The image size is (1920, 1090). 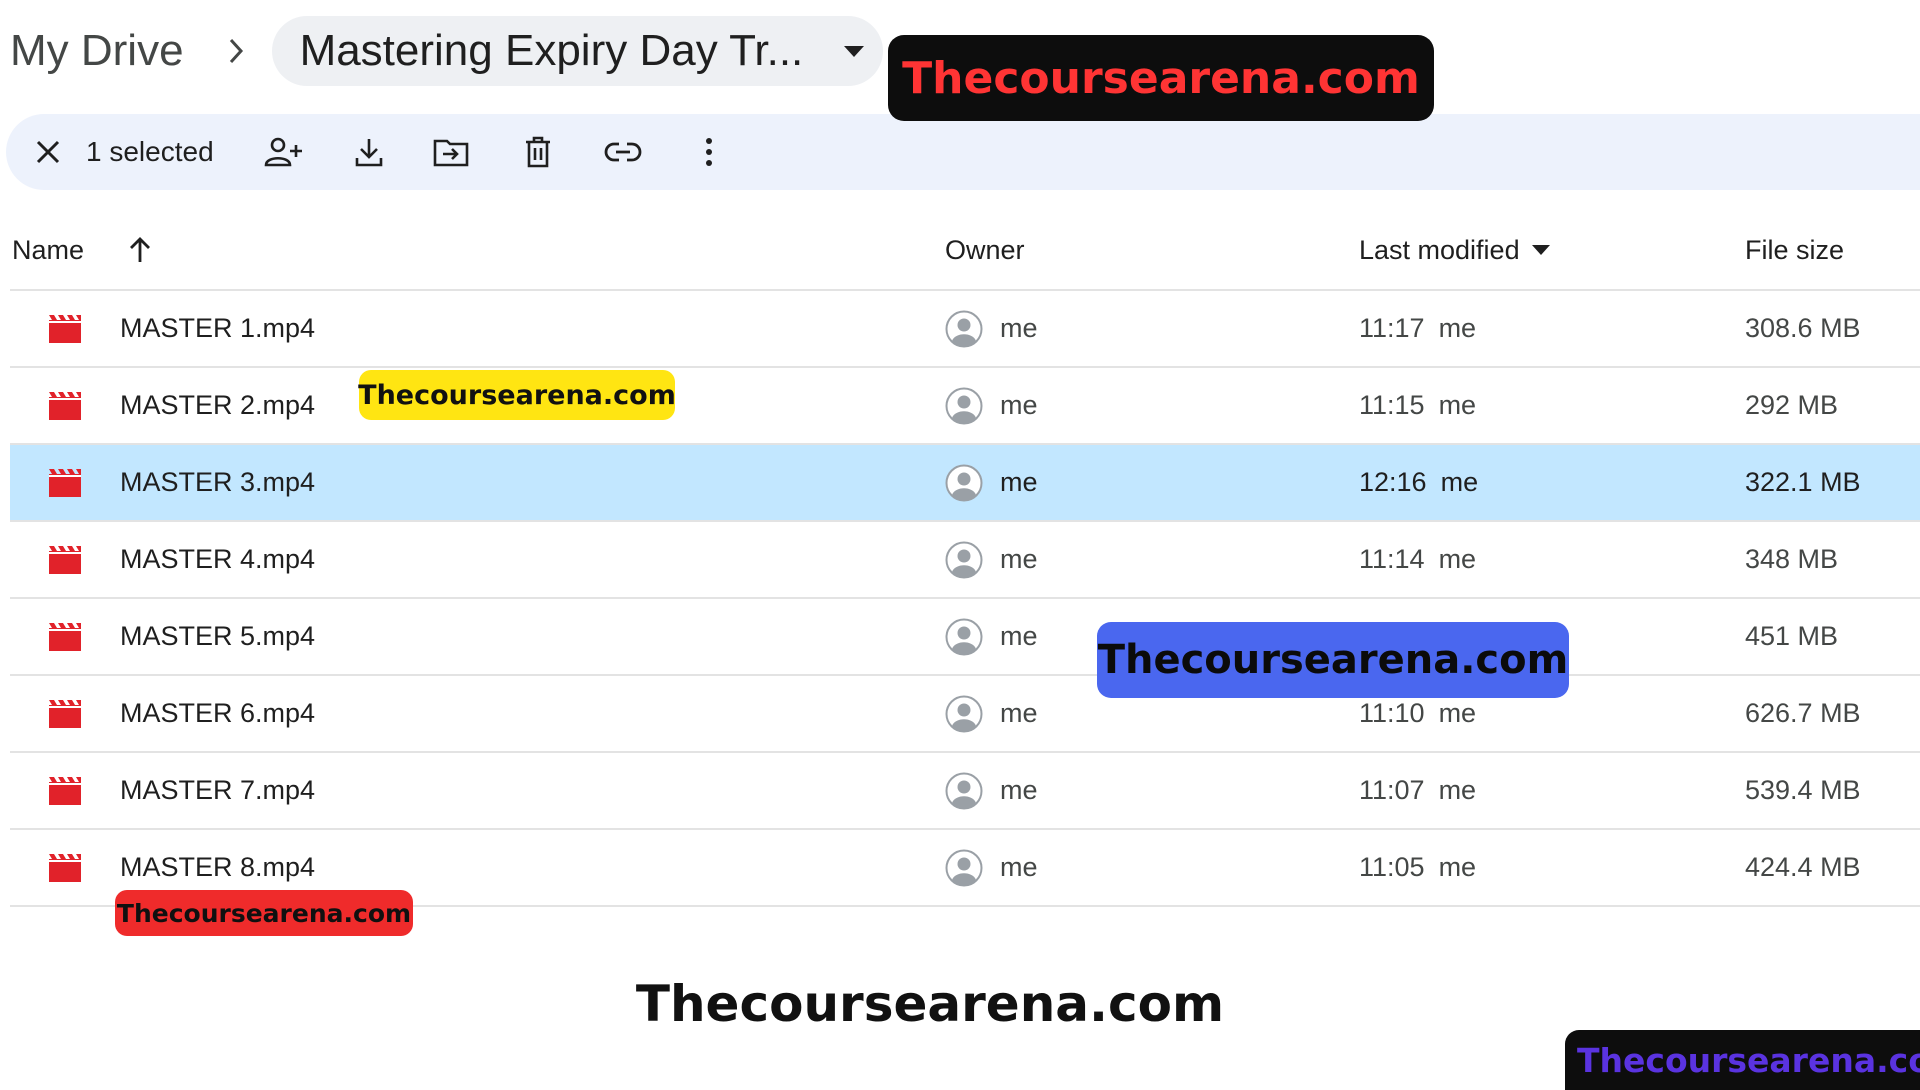 I want to click on selection-toolbar: 1 selected, so click(x=963, y=152).